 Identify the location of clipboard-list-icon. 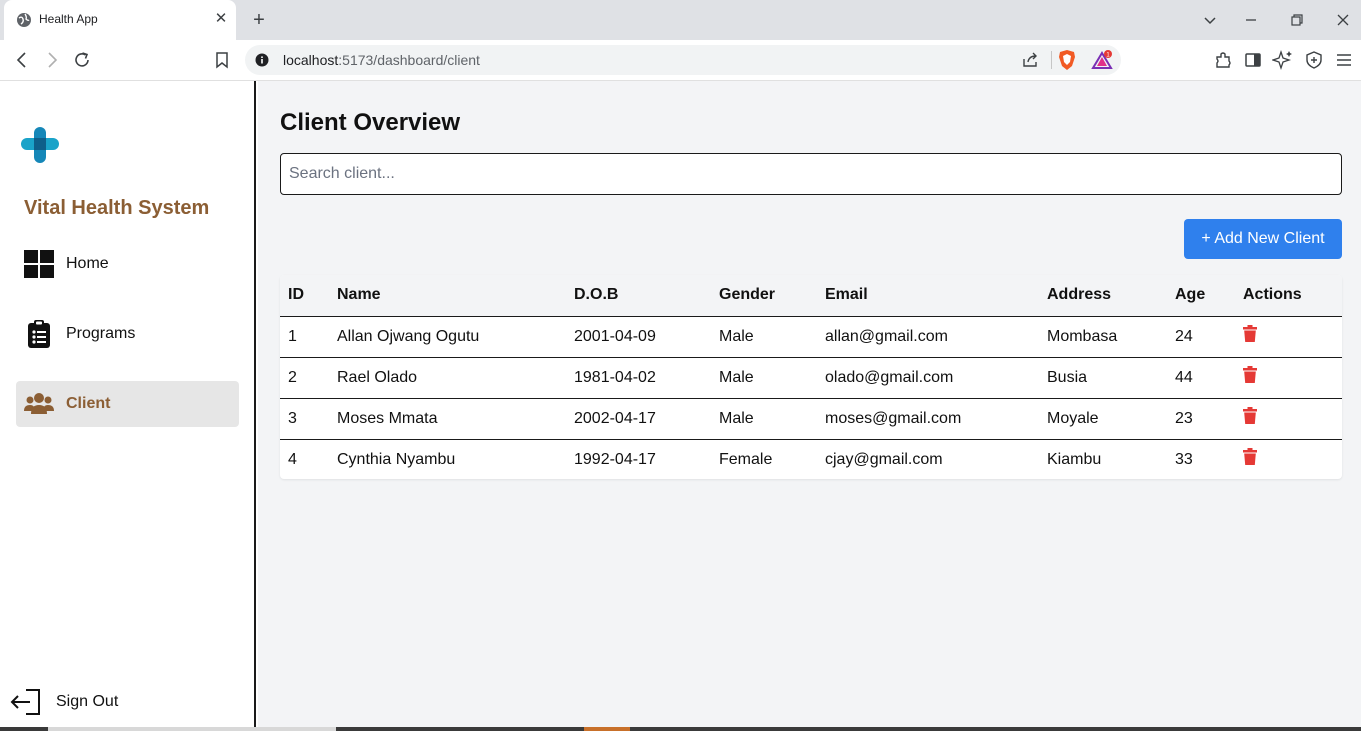
(39, 334).